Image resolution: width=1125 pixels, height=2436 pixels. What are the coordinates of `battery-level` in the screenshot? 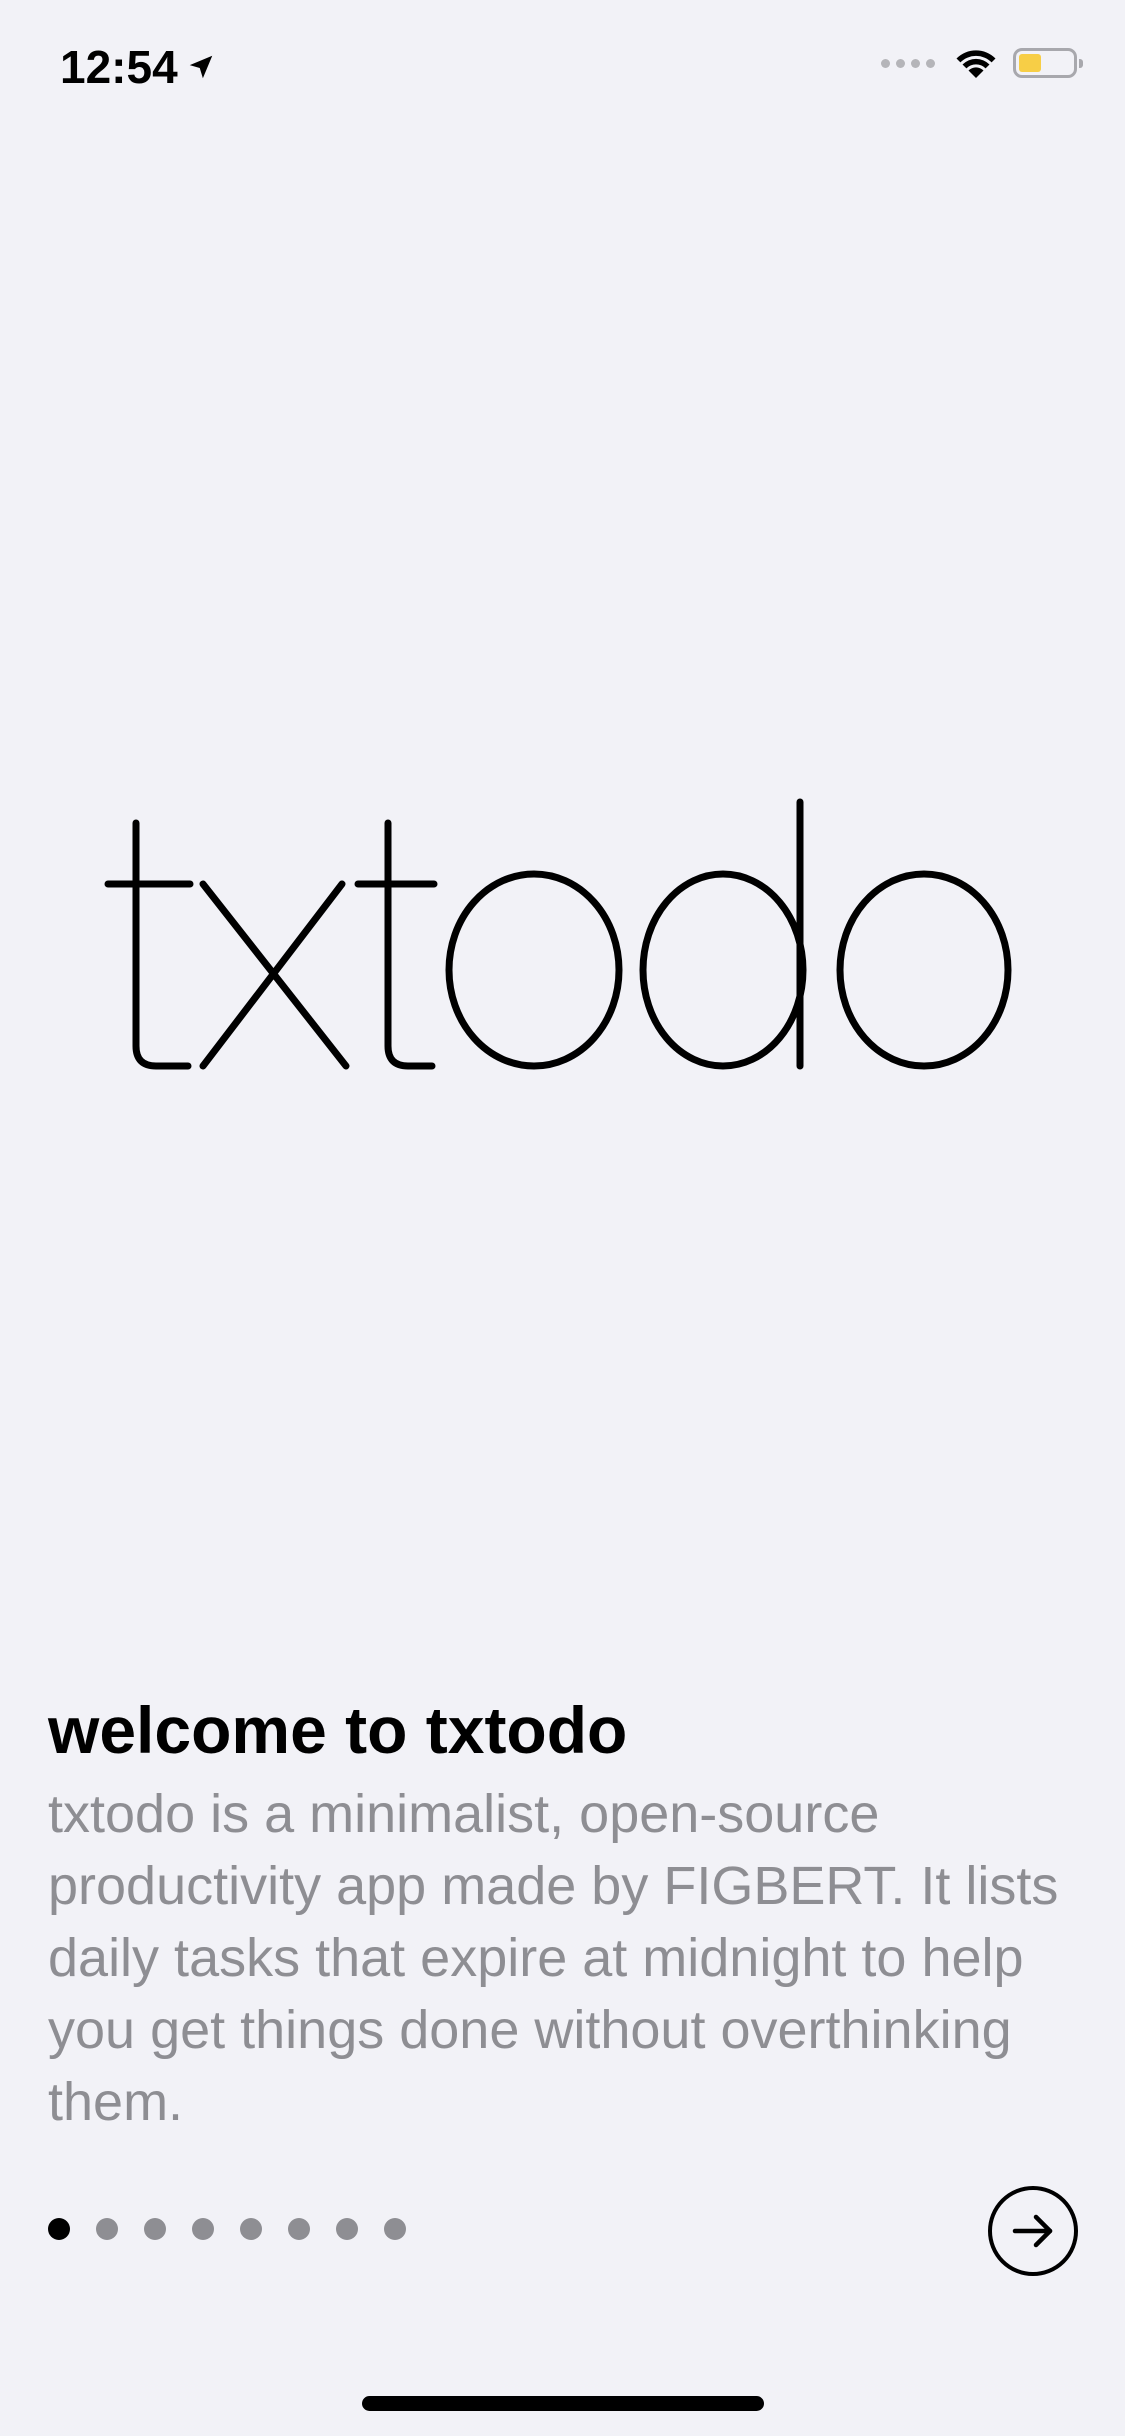 It's located at (1030, 63).